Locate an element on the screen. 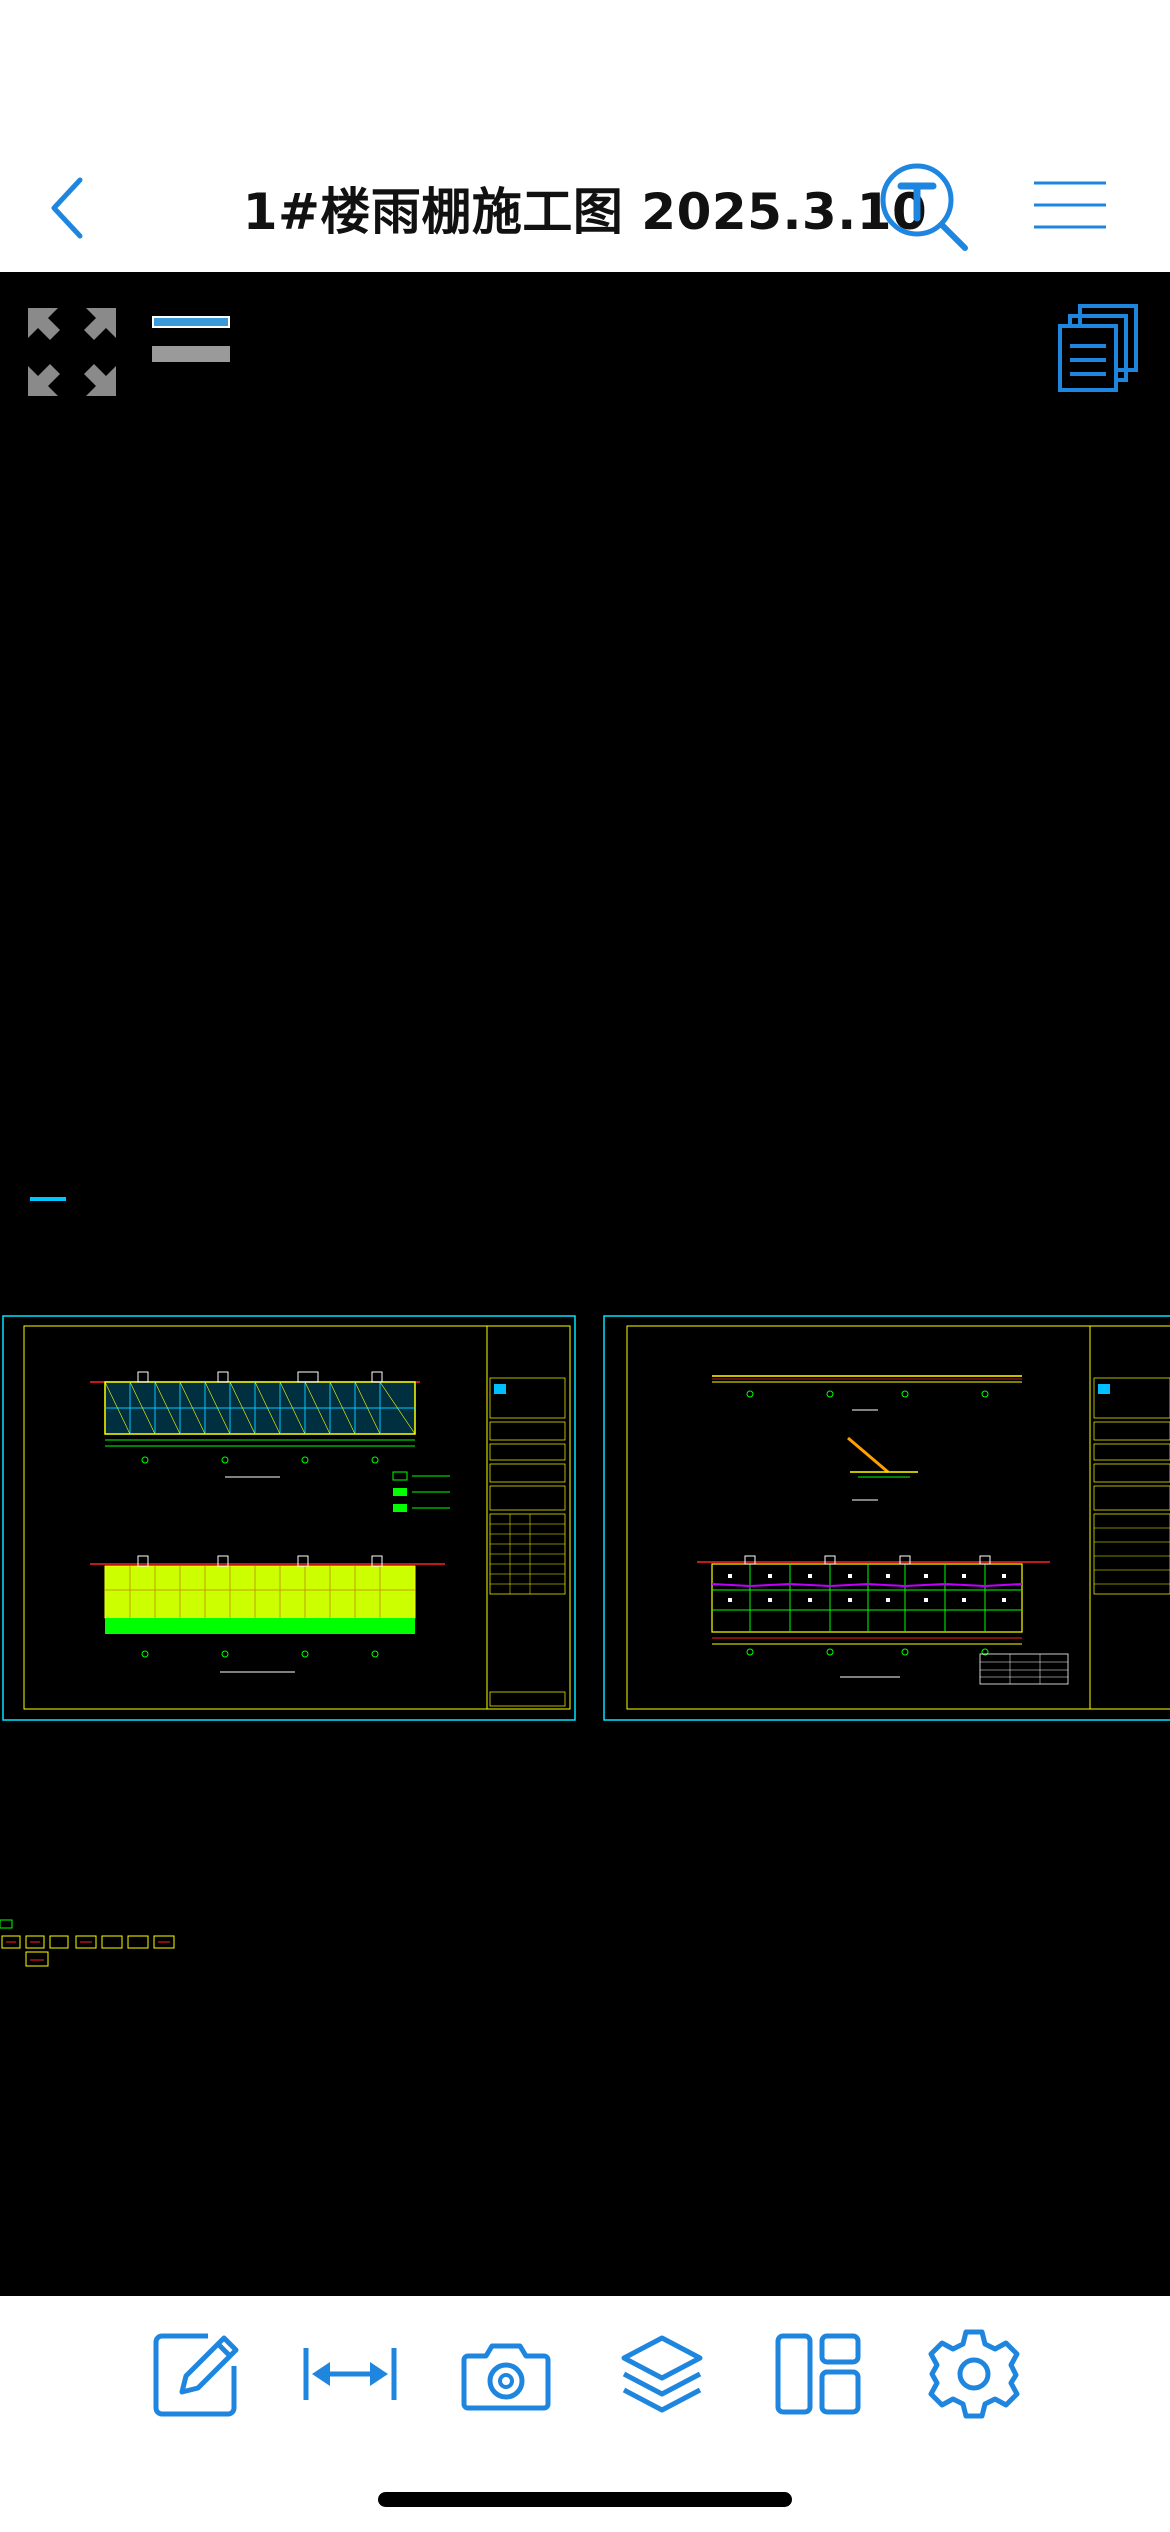 This screenshot has height=2532, width=1170. navigation-bar: 1#楼雨棚施工图 2025.3.10 is located at coordinates (585, 136).